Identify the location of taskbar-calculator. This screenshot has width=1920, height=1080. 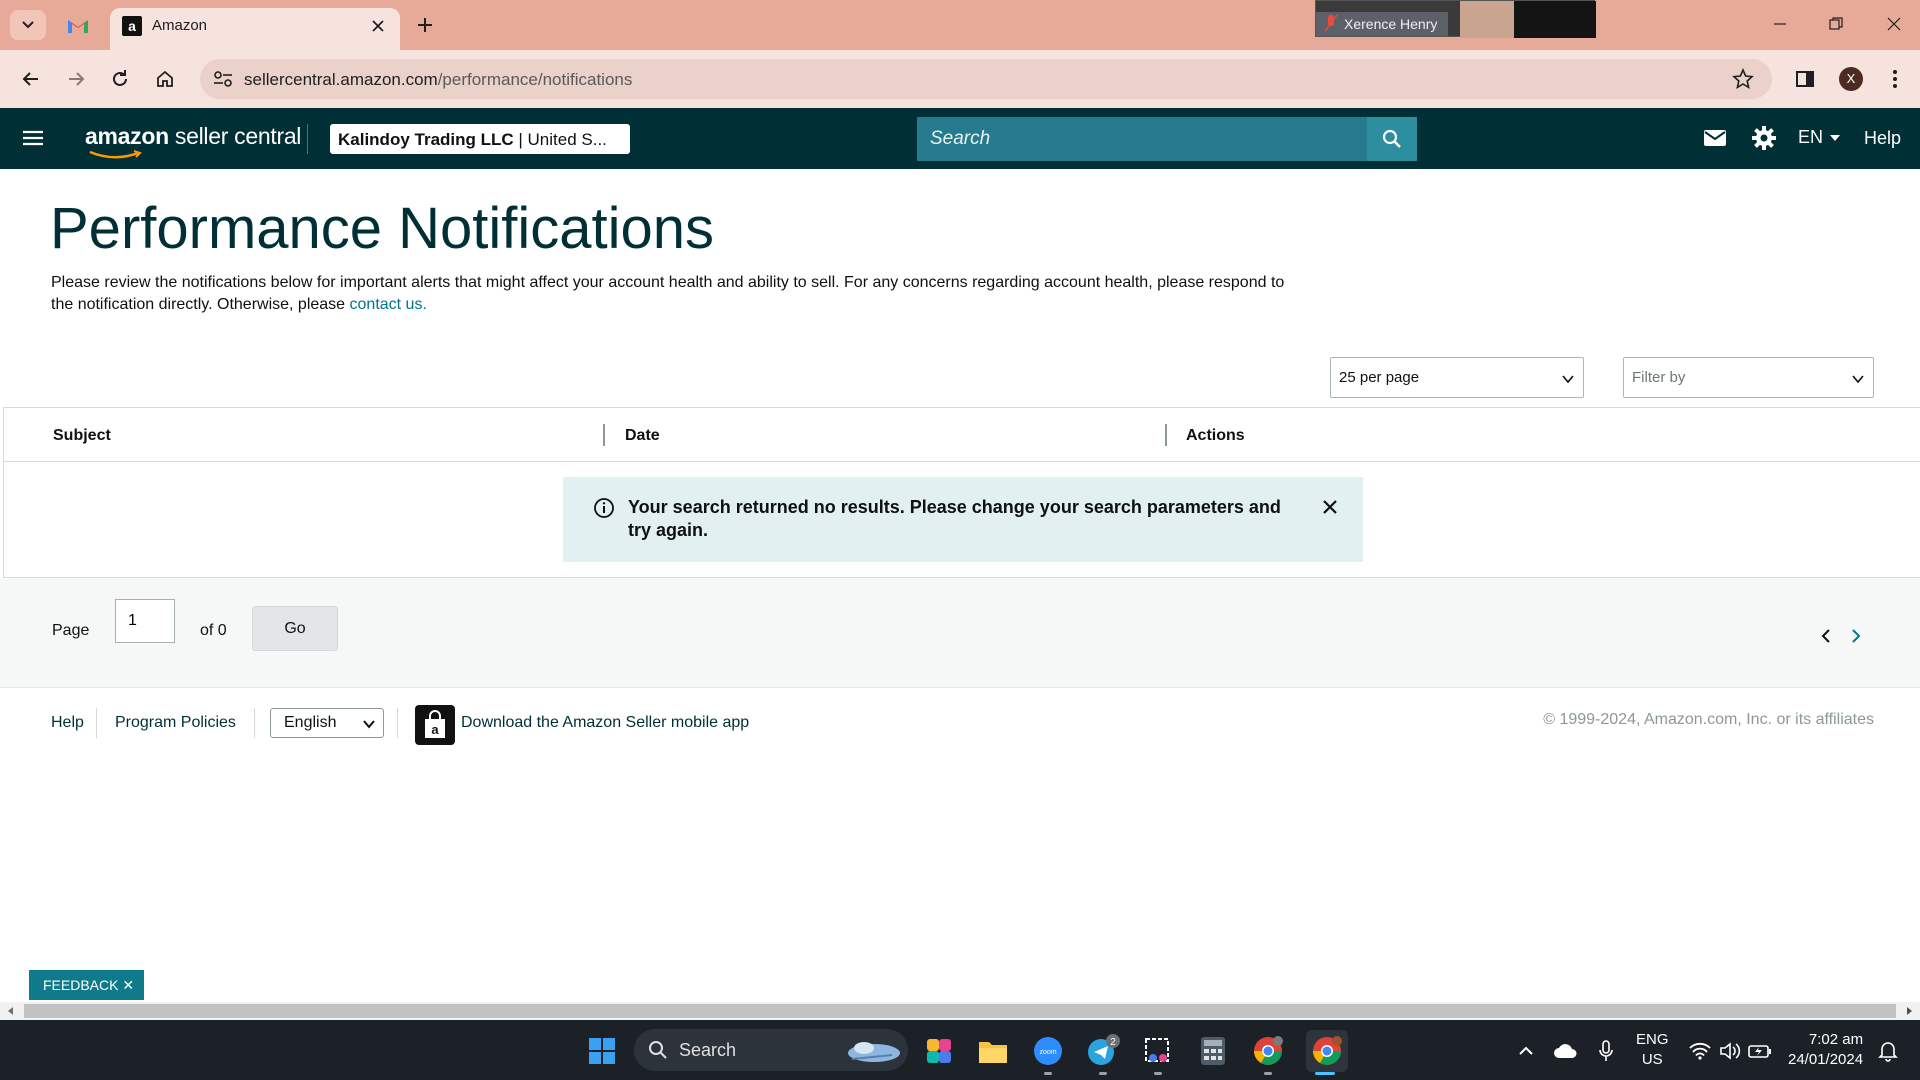
(1213, 1051).